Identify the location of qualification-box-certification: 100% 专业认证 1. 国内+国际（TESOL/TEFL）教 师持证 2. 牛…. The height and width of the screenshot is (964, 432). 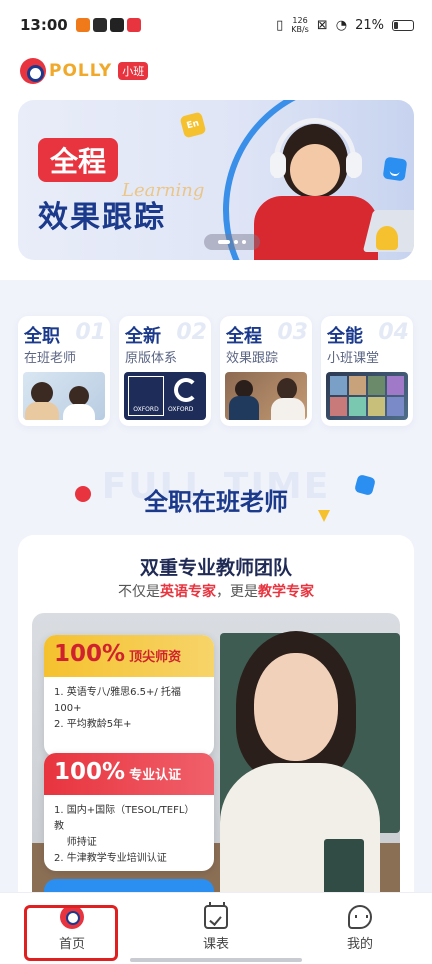
(129, 812).